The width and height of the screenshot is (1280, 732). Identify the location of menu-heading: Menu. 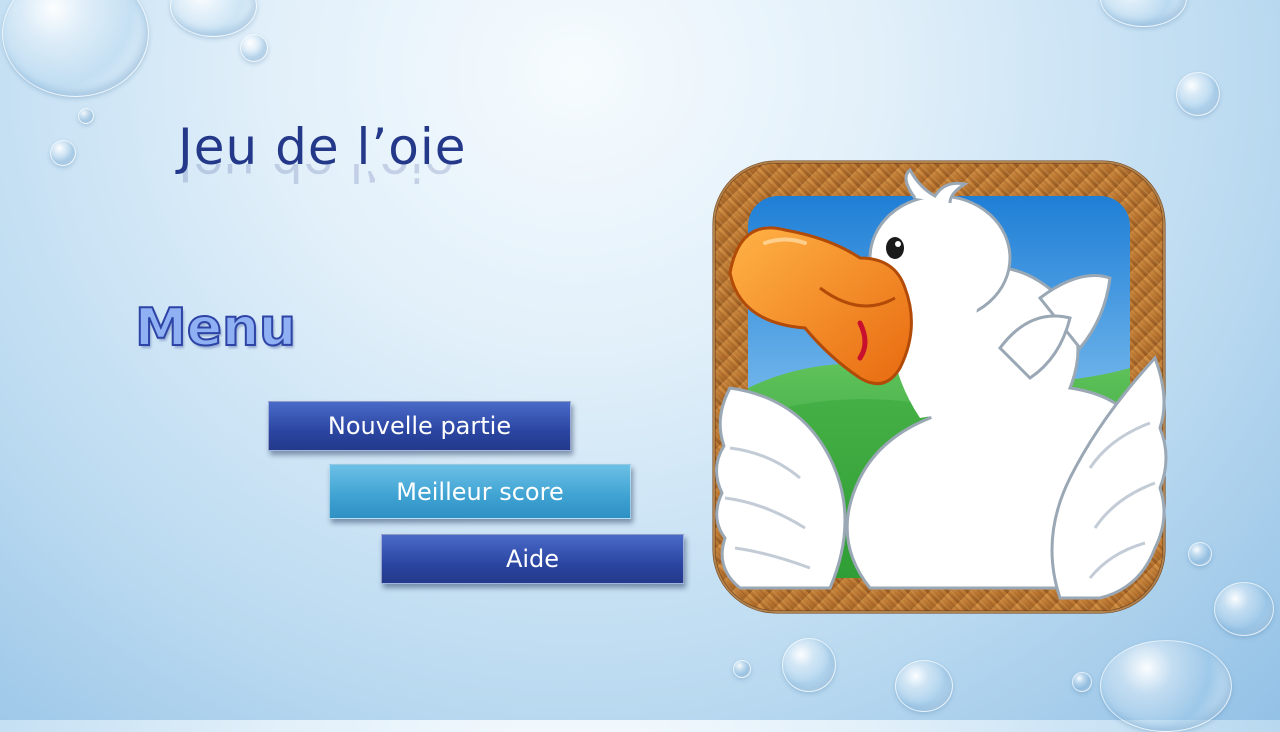
(215, 328).